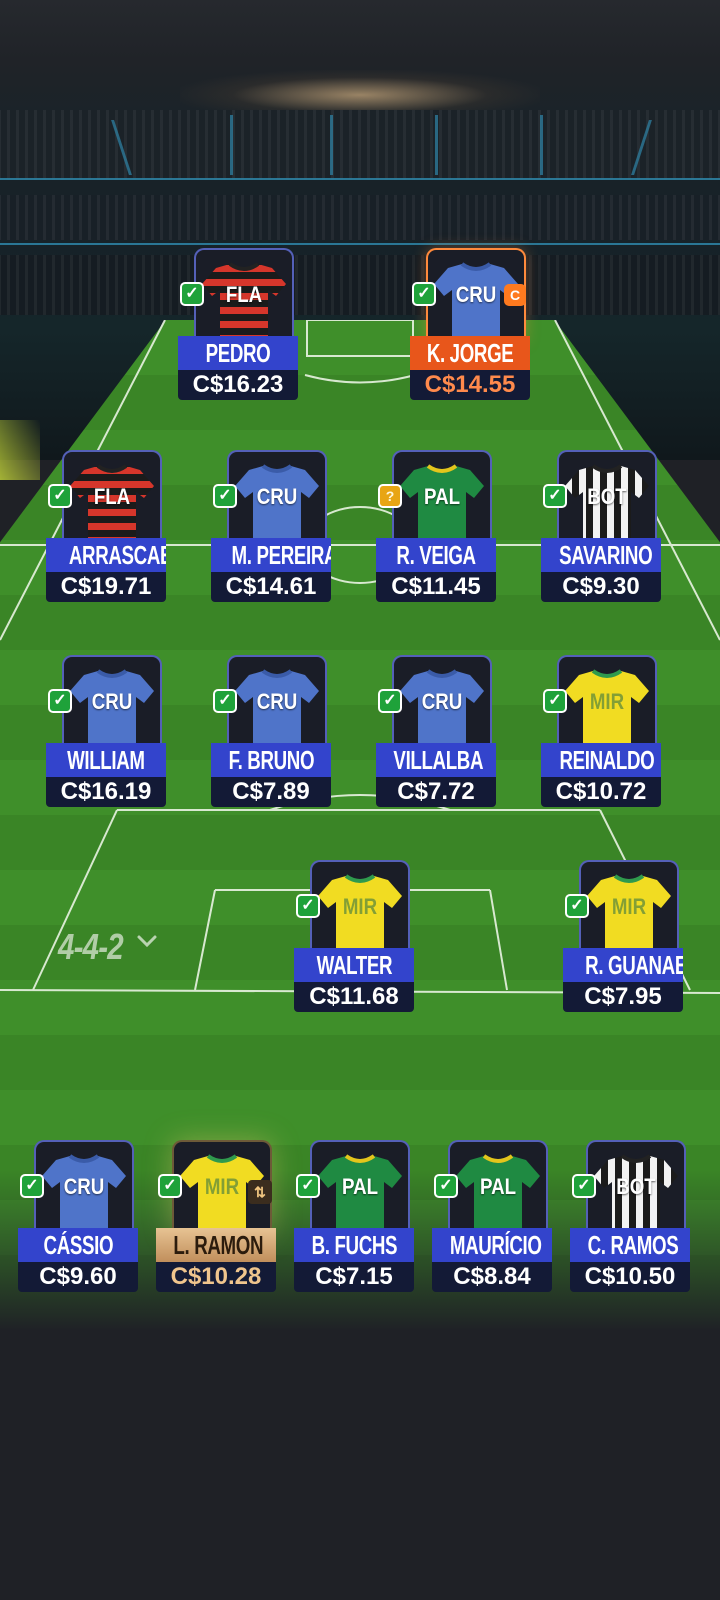 This screenshot has height=1600, width=720. What do you see at coordinates (623, 997) in the screenshot?
I see `player-price: C$7.95` at bounding box center [623, 997].